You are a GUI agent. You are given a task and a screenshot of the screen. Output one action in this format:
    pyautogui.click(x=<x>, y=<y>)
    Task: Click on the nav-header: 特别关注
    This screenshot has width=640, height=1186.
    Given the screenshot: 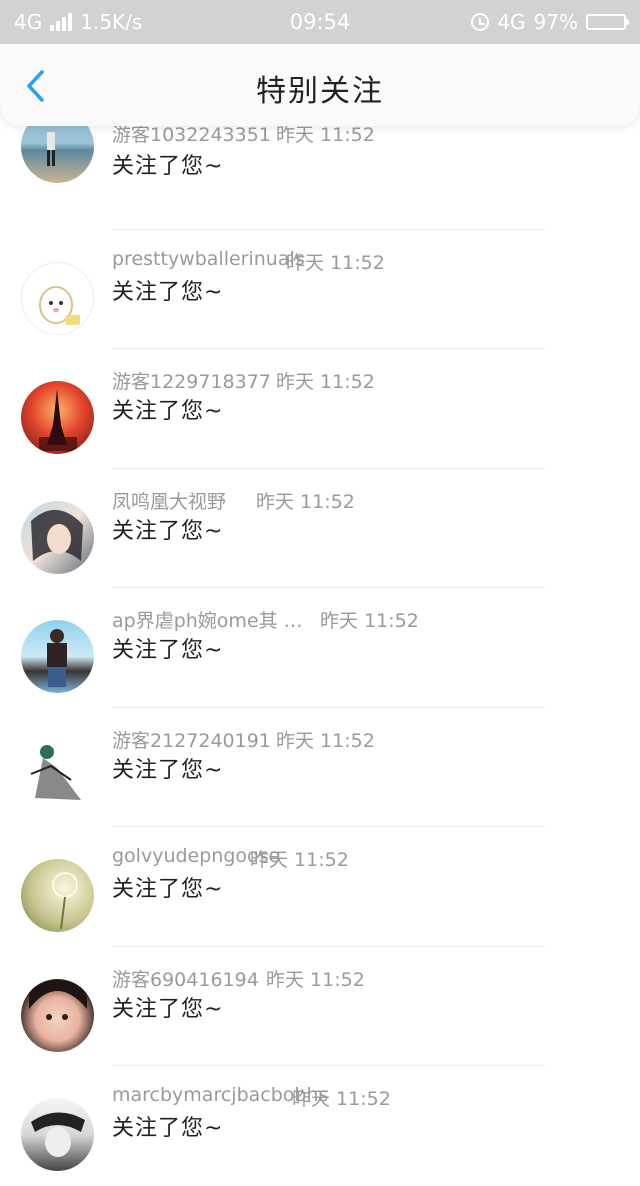 What is the action you would take?
    pyautogui.click(x=320, y=85)
    